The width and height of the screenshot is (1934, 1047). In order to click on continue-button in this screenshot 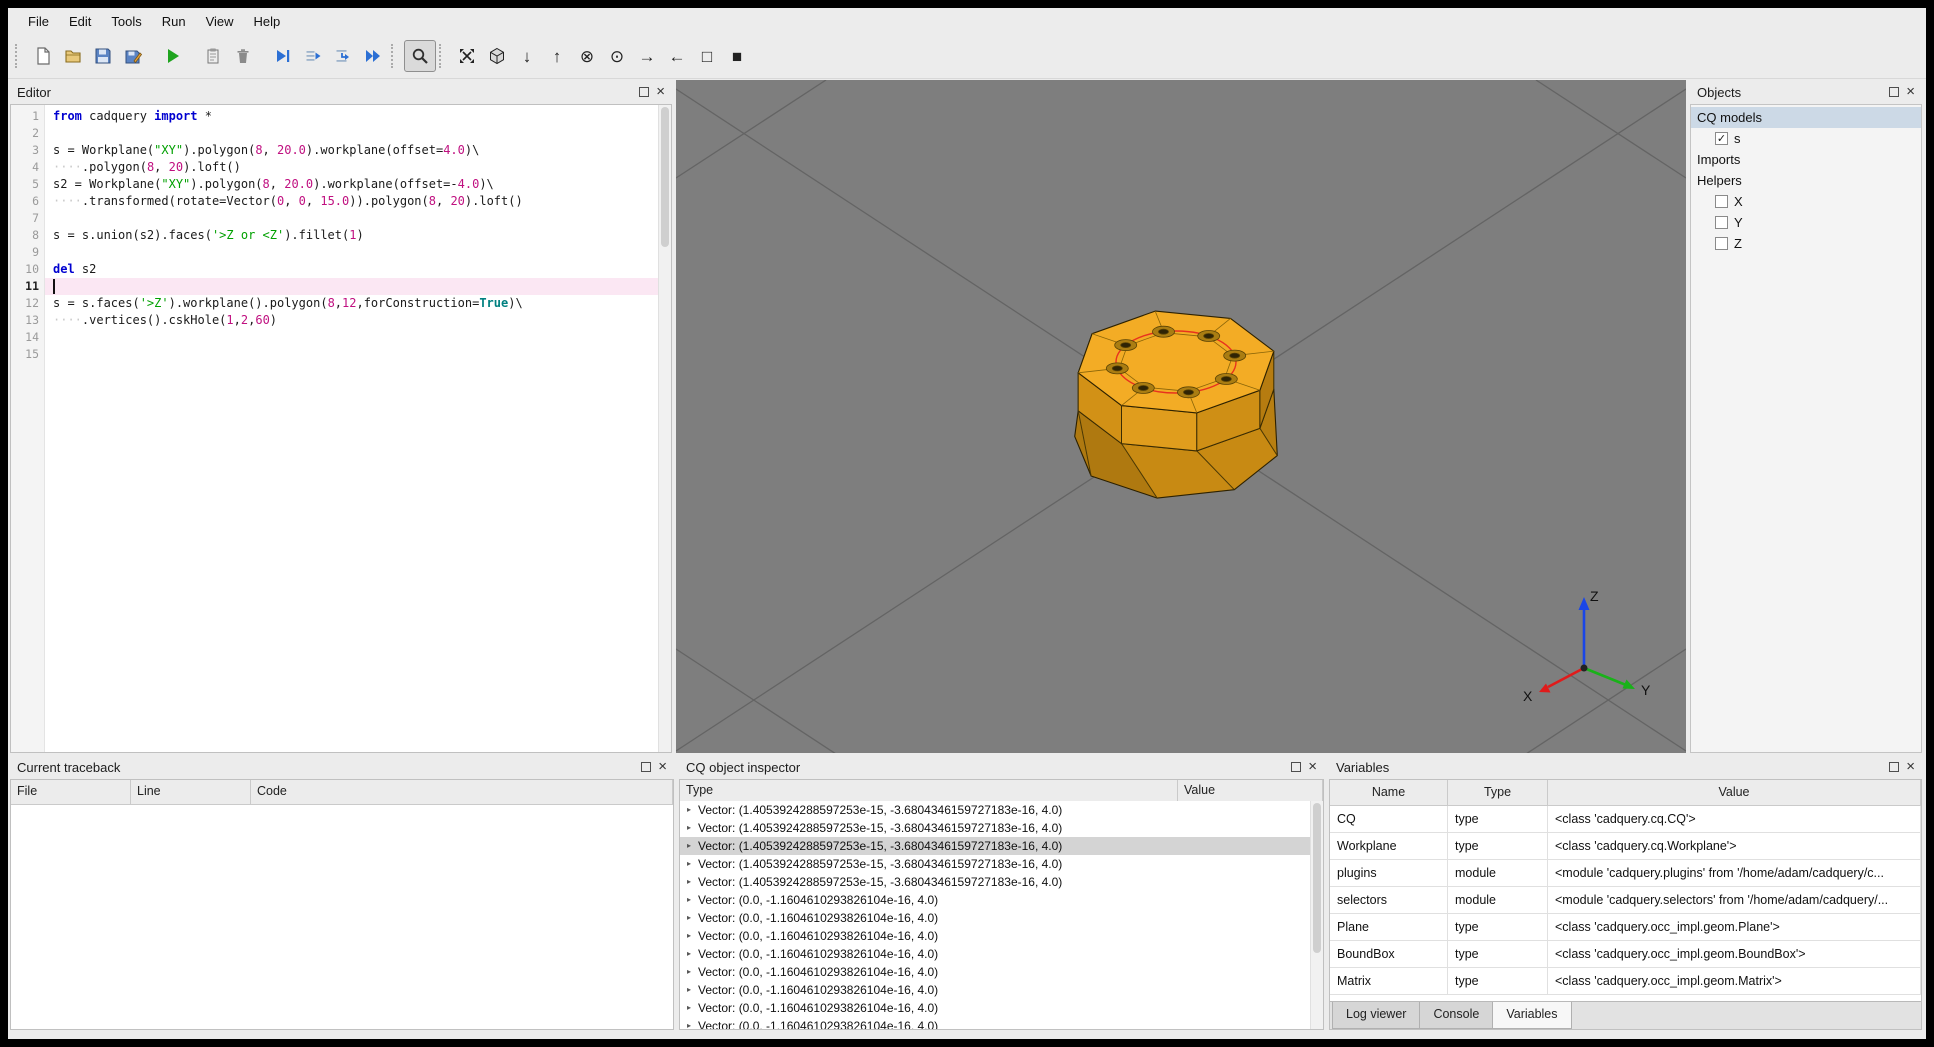, I will do `click(373, 56)`.